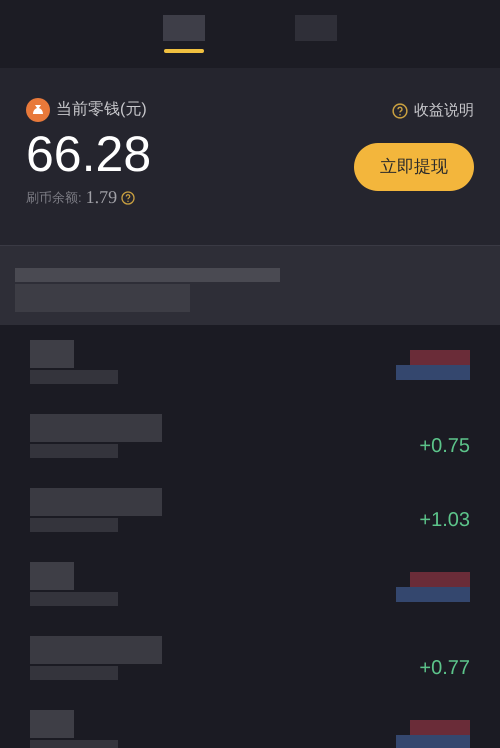 The image size is (500, 748). I want to click on balance-label: 当前零钱(元), so click(101, 110).